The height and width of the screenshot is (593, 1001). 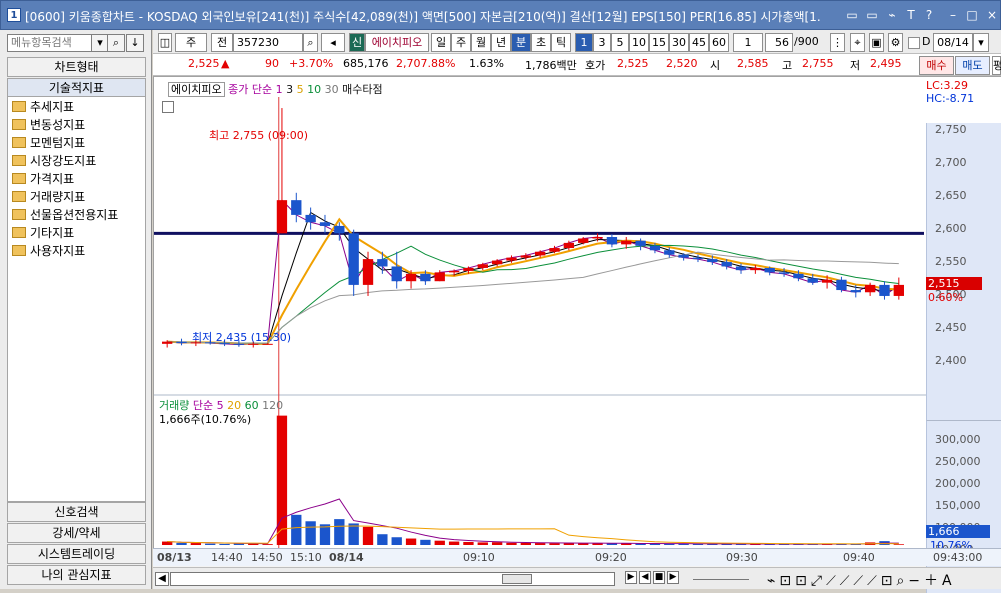 I want to click on count-input: 56, so click(x=779, y=42).